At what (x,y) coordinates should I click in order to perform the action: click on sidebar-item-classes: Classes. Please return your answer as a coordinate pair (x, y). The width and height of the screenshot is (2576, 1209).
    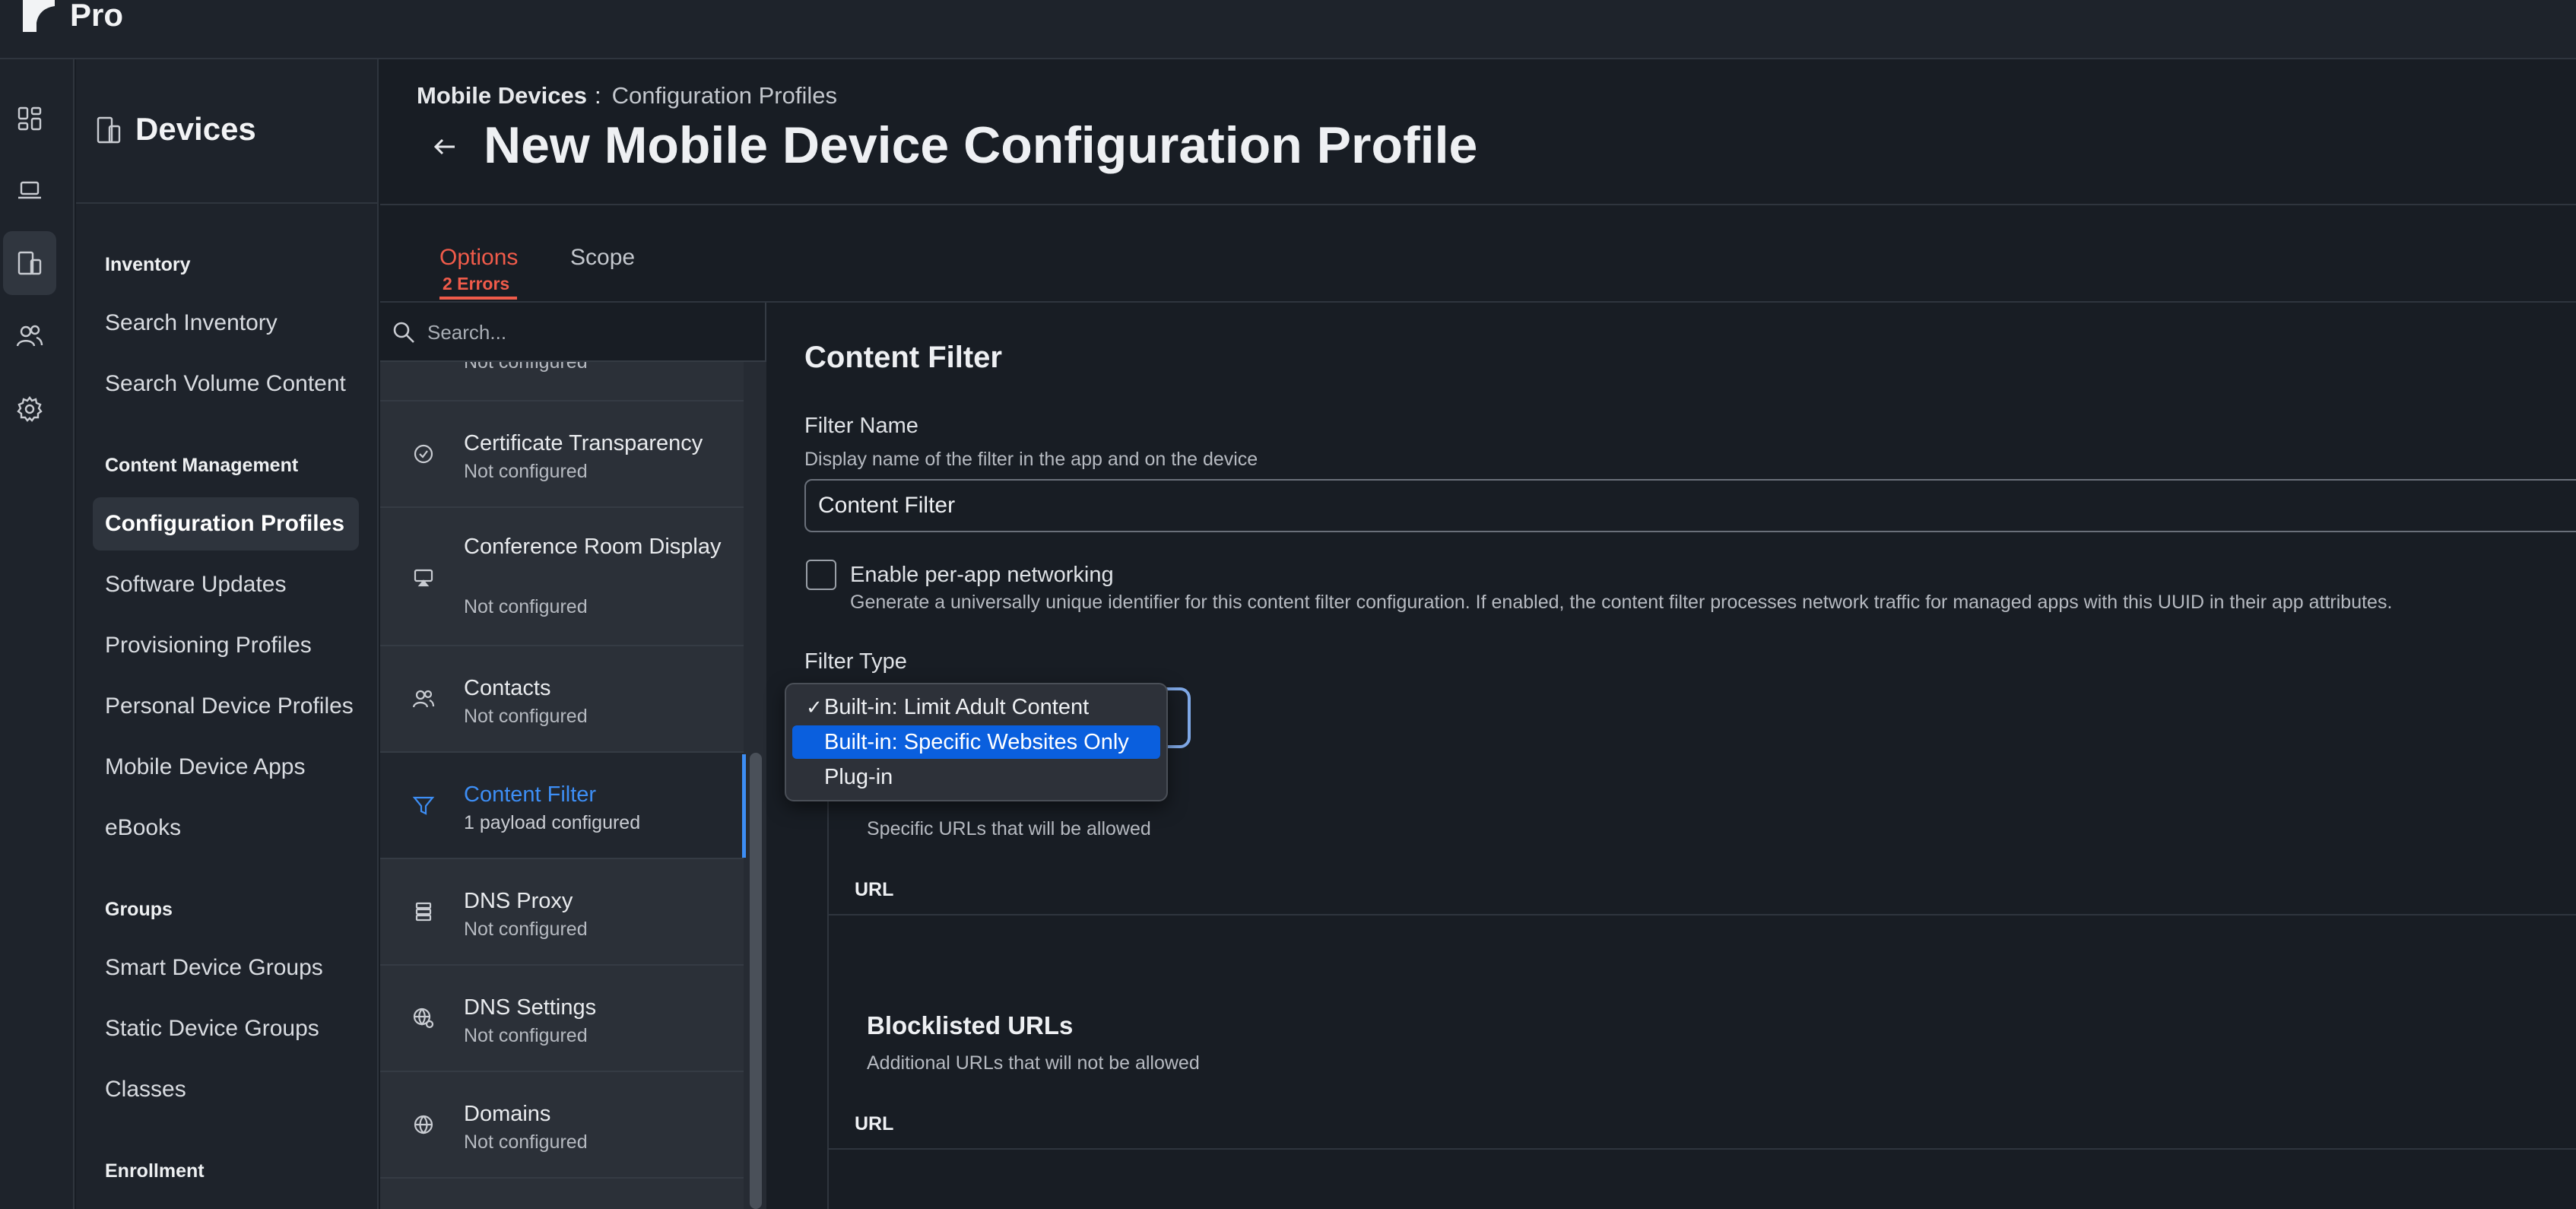
    Looking at the image, I should click on (226, 1089).